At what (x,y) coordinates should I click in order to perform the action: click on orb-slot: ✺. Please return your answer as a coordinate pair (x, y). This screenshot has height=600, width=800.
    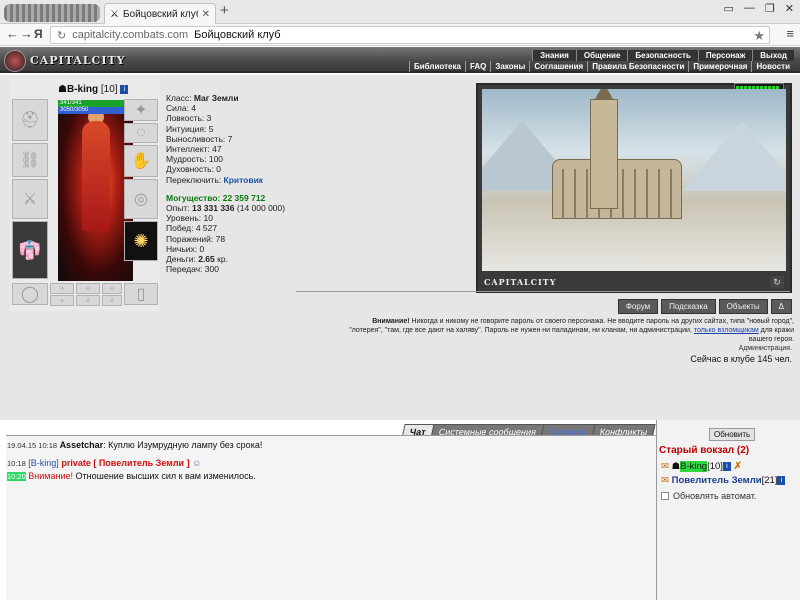
    Looking at the image, I should click on (141, 241).